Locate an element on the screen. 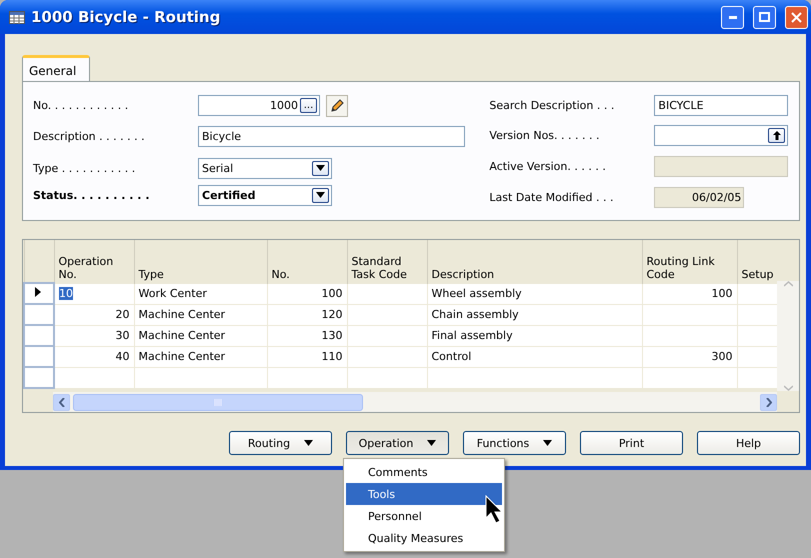 The height and width of the screenshot is (558, 811). table-cell: 120 is located at coordinates (307, 314).